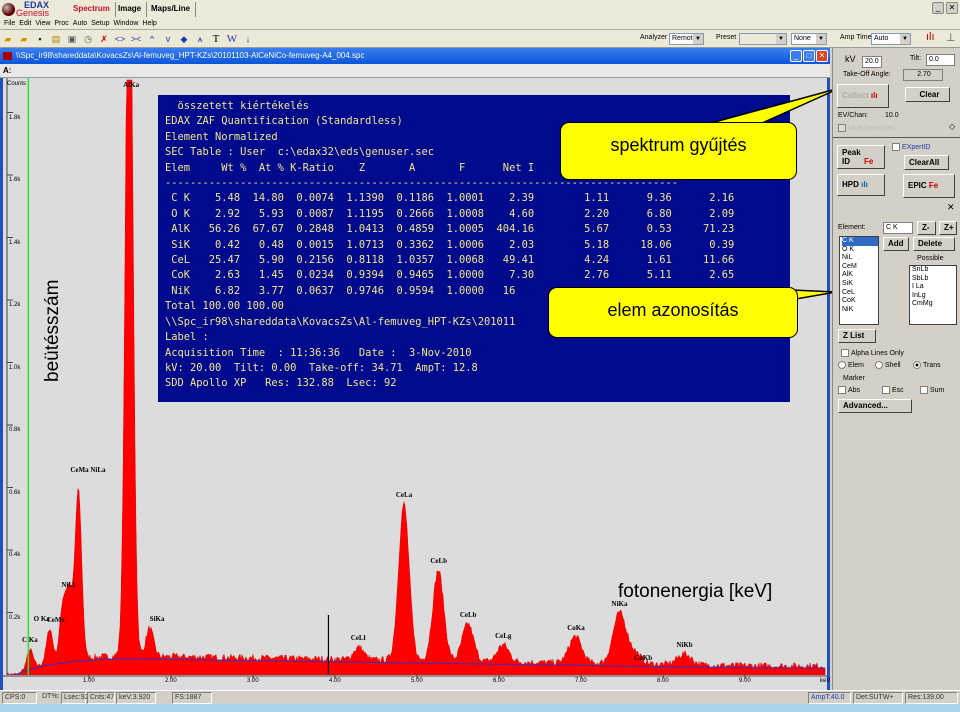 This screenshot has height=712, width=960. What do you see at coordinates (860, 301) in the screenshot?
I see `list-item: CoK` at bounding box center [860, 301].